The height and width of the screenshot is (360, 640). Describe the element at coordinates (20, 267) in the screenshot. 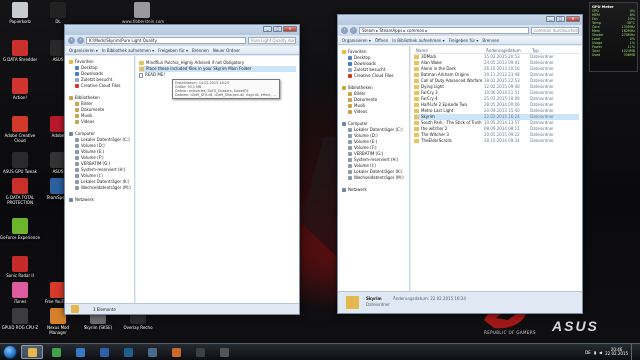

I see `desktop-icon: Sonic Radar II` at that location.